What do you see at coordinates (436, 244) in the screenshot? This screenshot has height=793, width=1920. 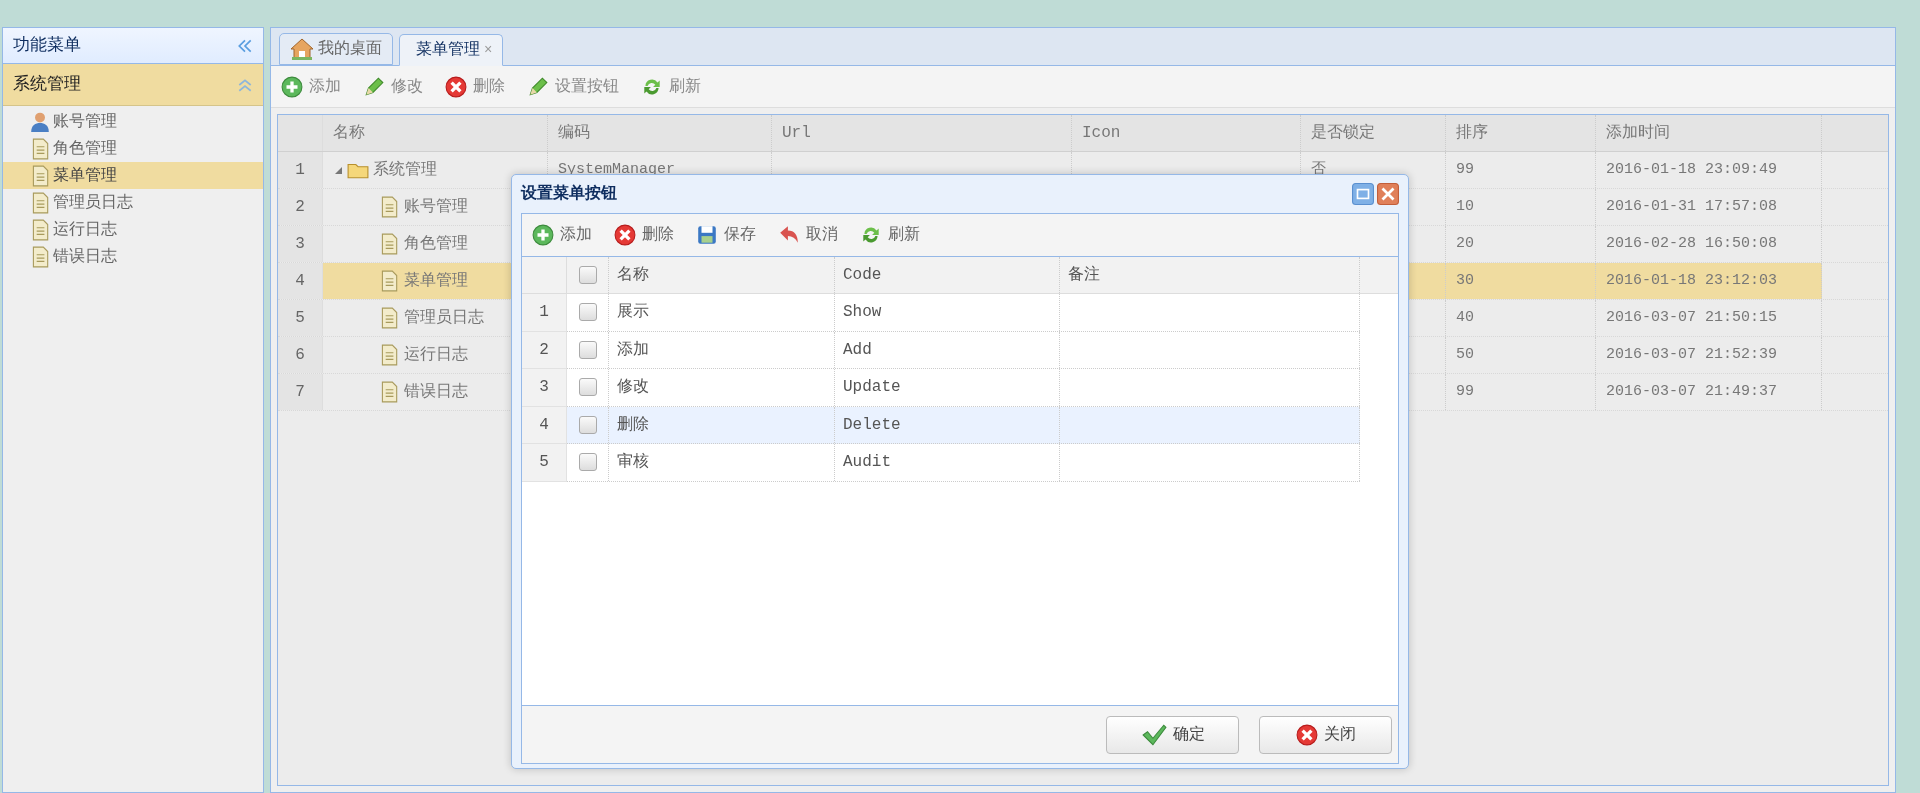 I see `tree-node-label: 角色管理` at bounding box center [436, 244].